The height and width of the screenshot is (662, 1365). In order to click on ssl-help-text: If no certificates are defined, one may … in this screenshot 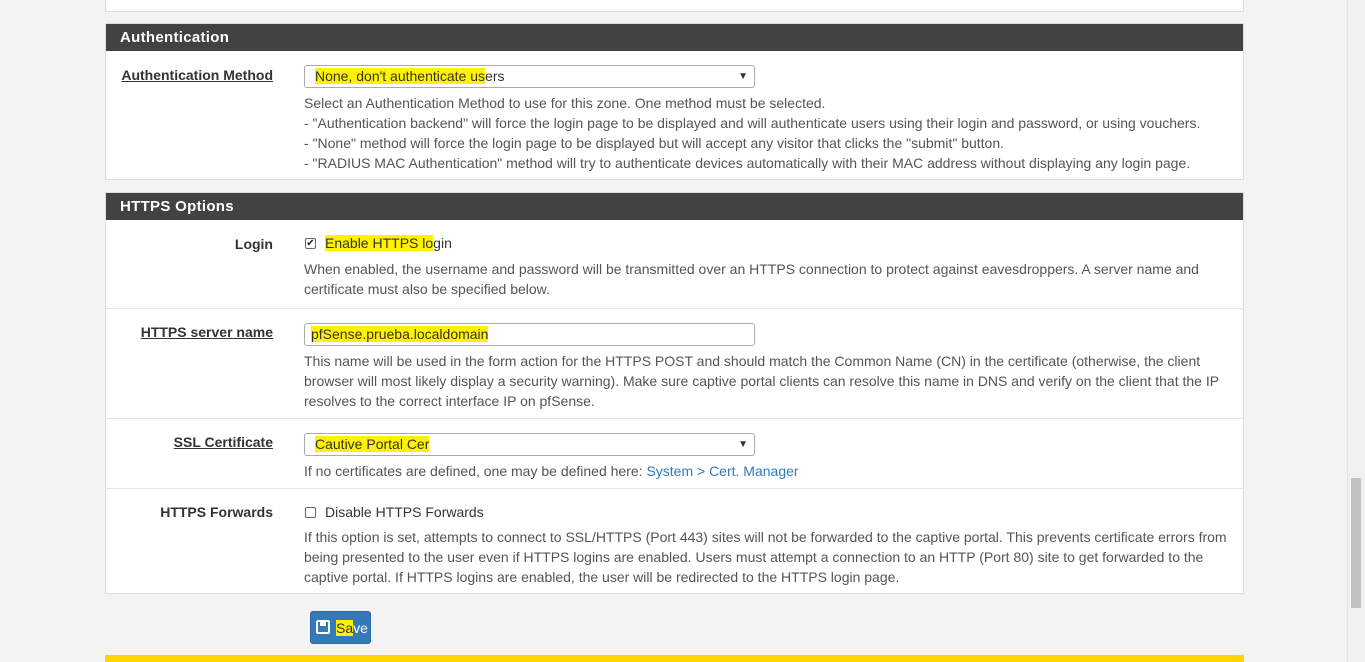, I will do `click(475, 471)`.